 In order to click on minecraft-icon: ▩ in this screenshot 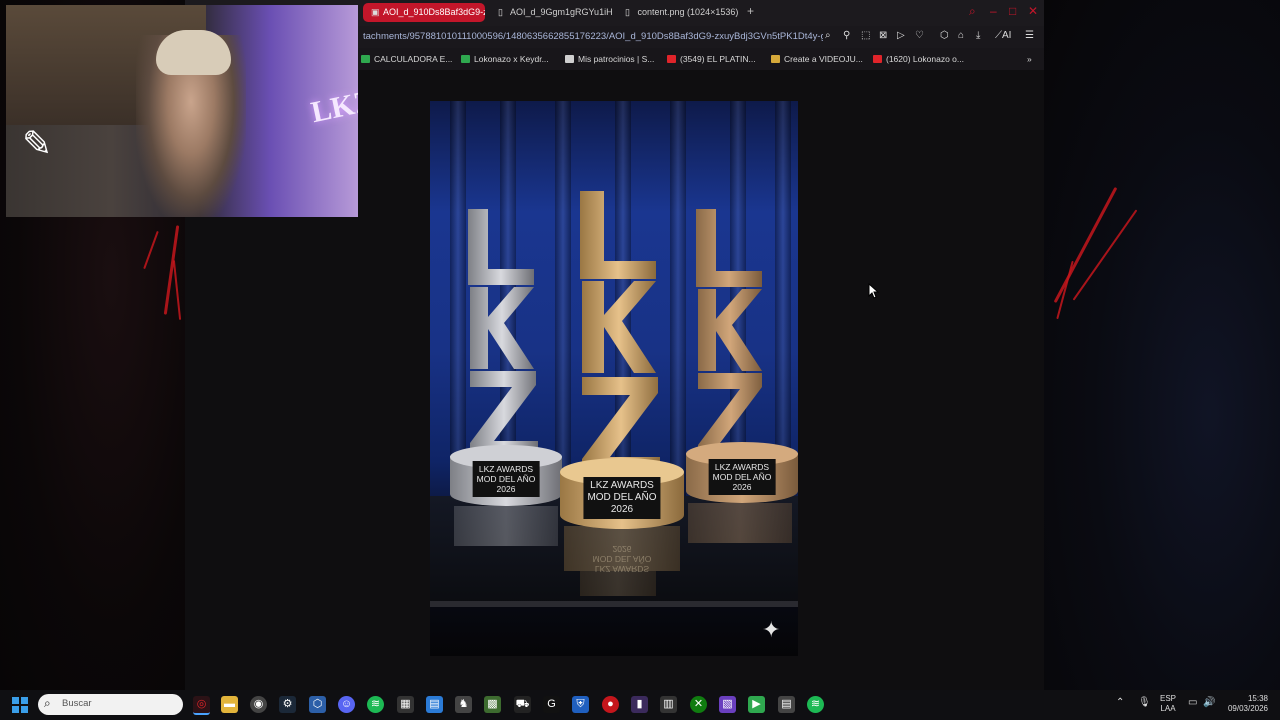, I will do `click(492, 704)`.